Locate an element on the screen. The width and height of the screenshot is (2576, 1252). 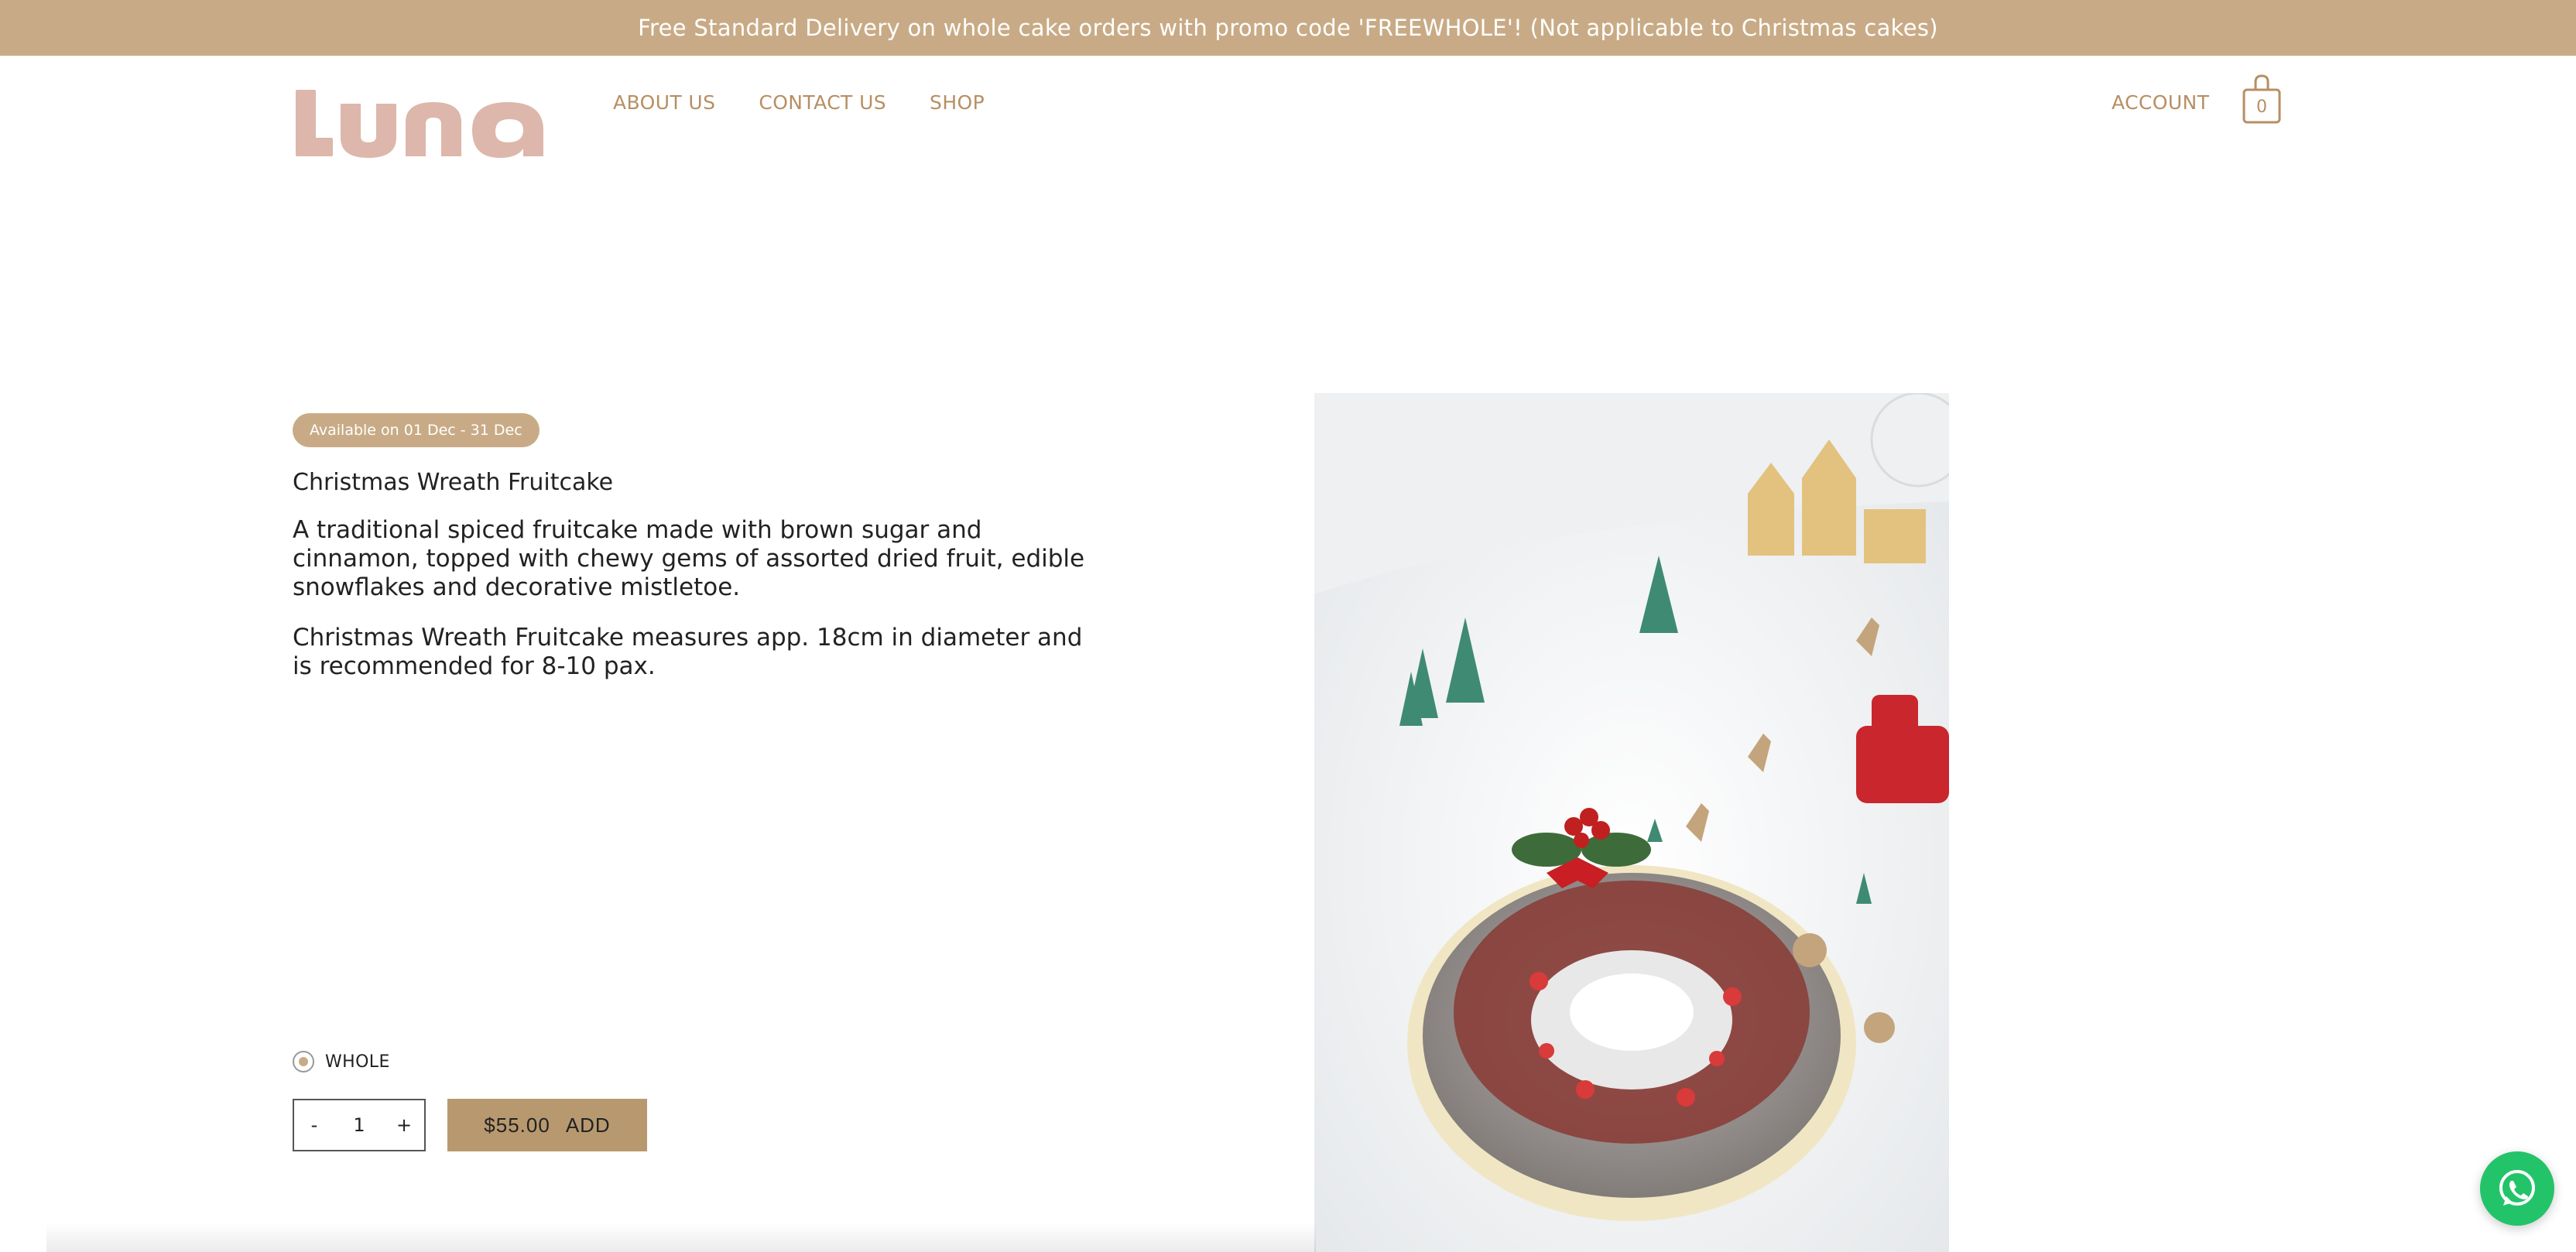
quantity-value: 1 is located at coordinates (359, 1125).